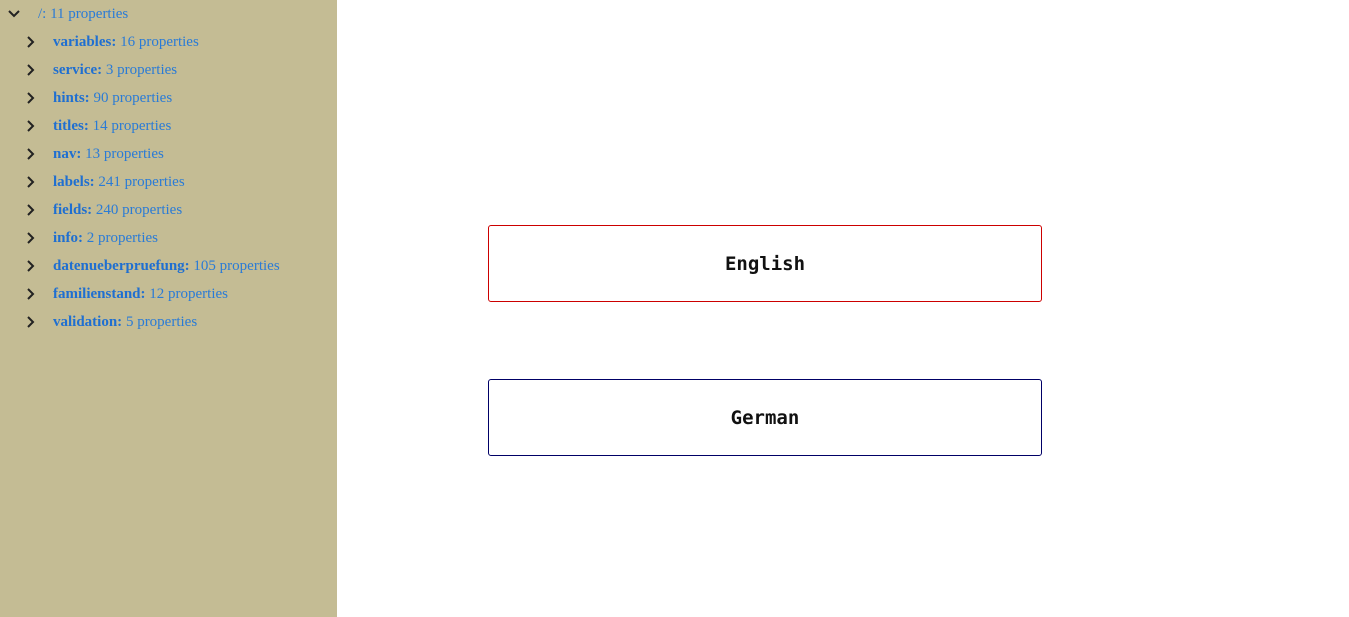 The image size is (1349, 617). What do you see at coordinates (42, 13) in the screenshot?
I see `tree-root-key: /:` at bounding box center [42, 13].